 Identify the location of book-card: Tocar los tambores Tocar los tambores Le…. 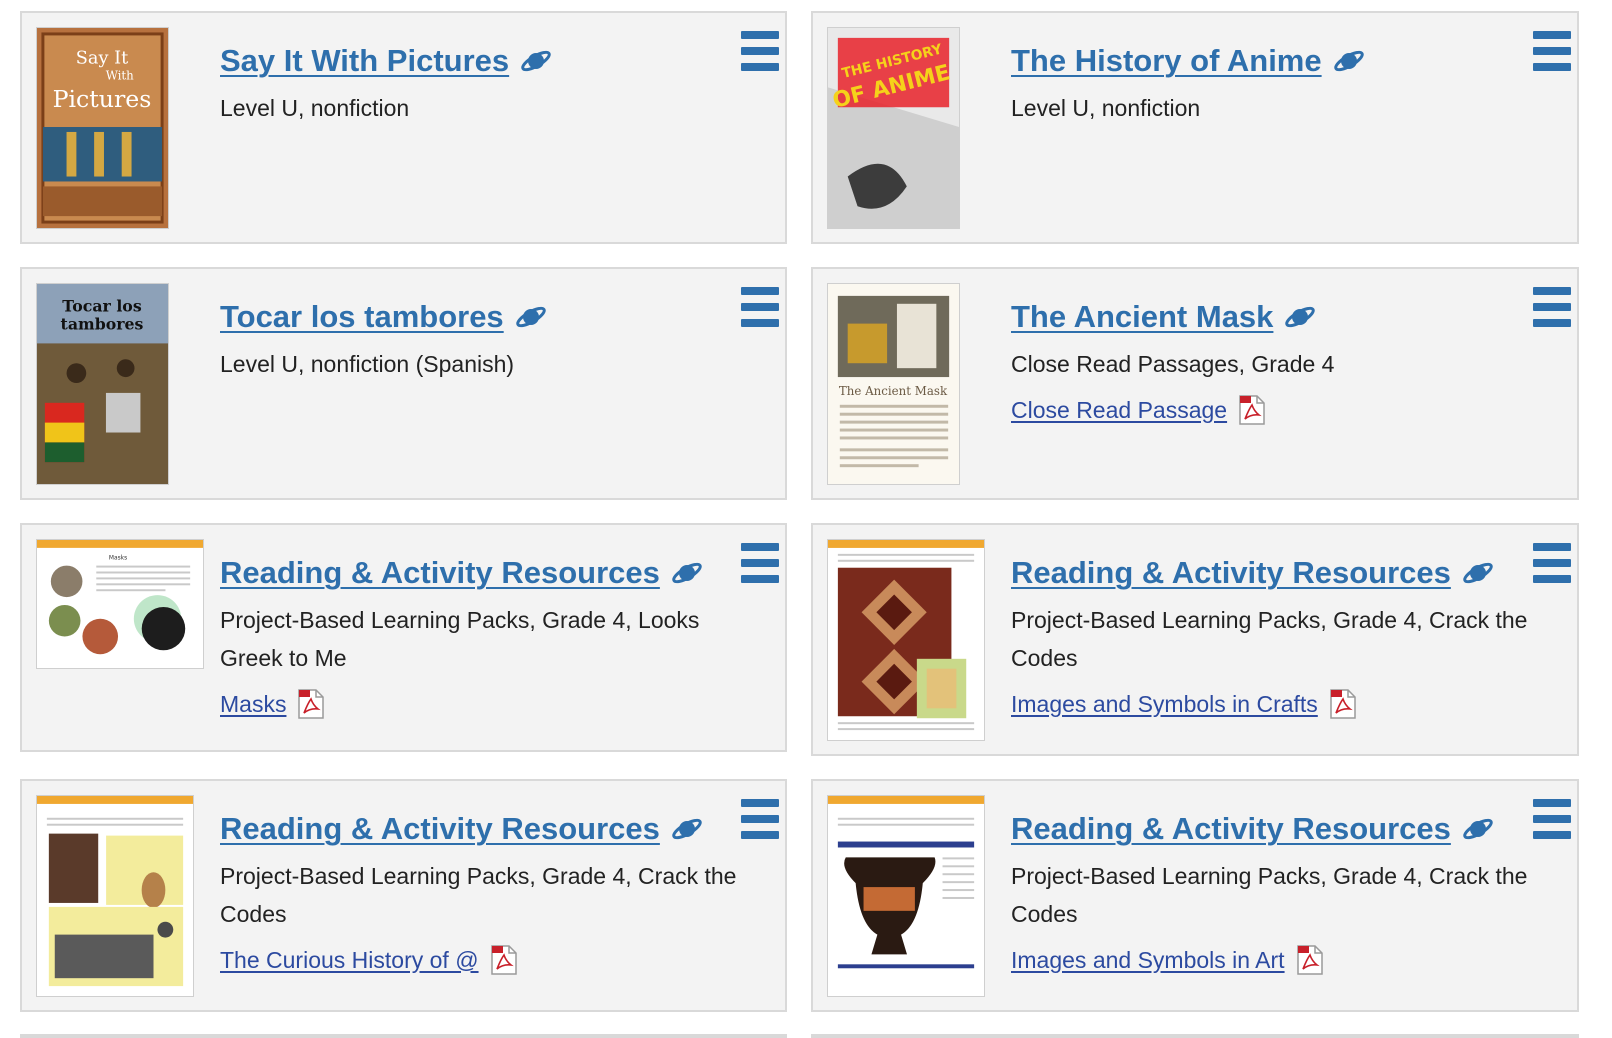
(403, 383).